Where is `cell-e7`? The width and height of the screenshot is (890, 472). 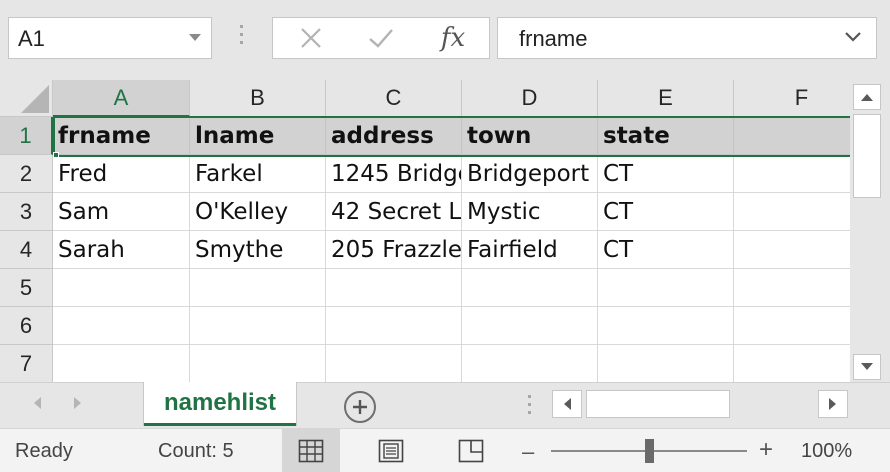 cell-e7 is located at coordinates (666, 363).